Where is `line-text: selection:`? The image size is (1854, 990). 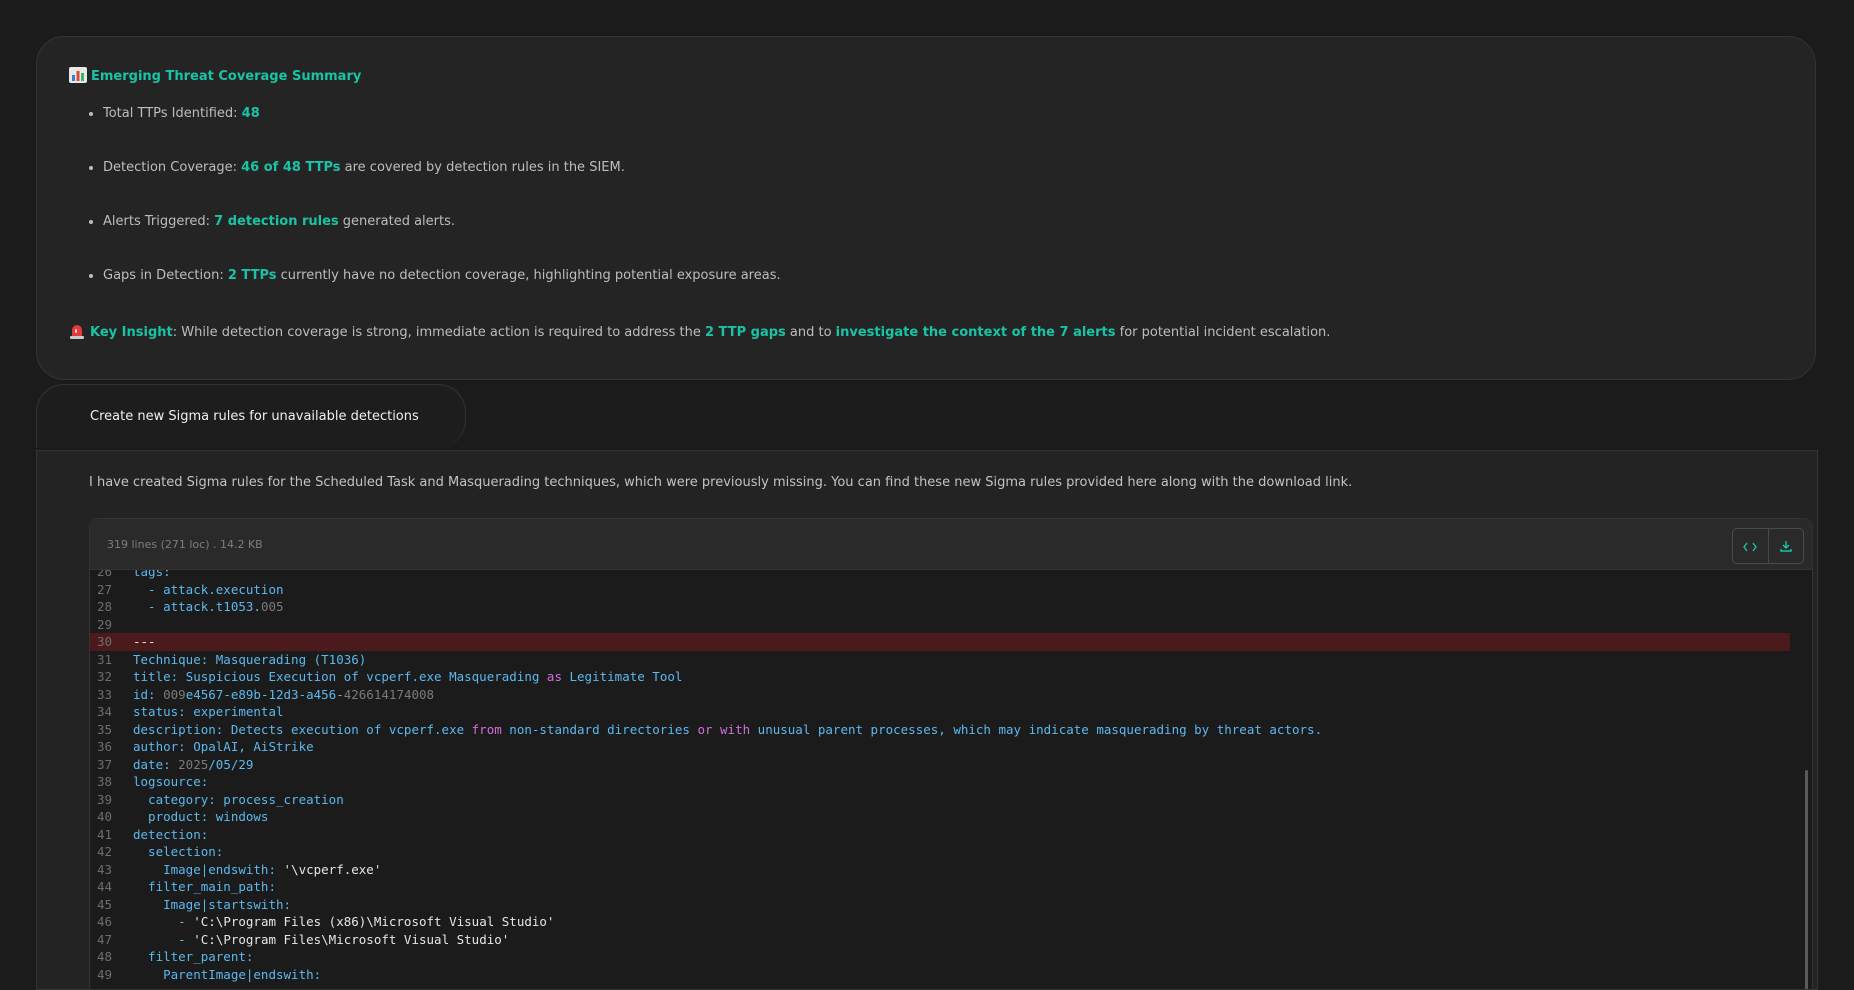 line-text: selection: is located at coordinates (178, 851).